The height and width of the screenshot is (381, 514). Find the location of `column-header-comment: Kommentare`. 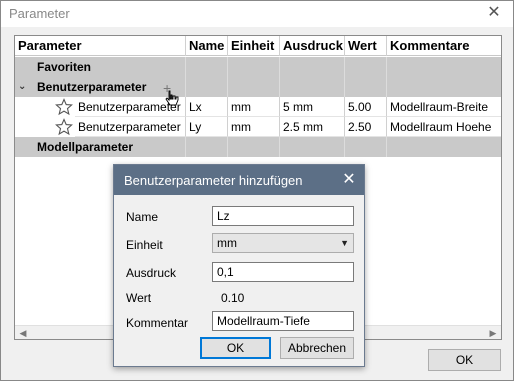

column-header-comment: Kommentare is located at coordinates (444, 46).